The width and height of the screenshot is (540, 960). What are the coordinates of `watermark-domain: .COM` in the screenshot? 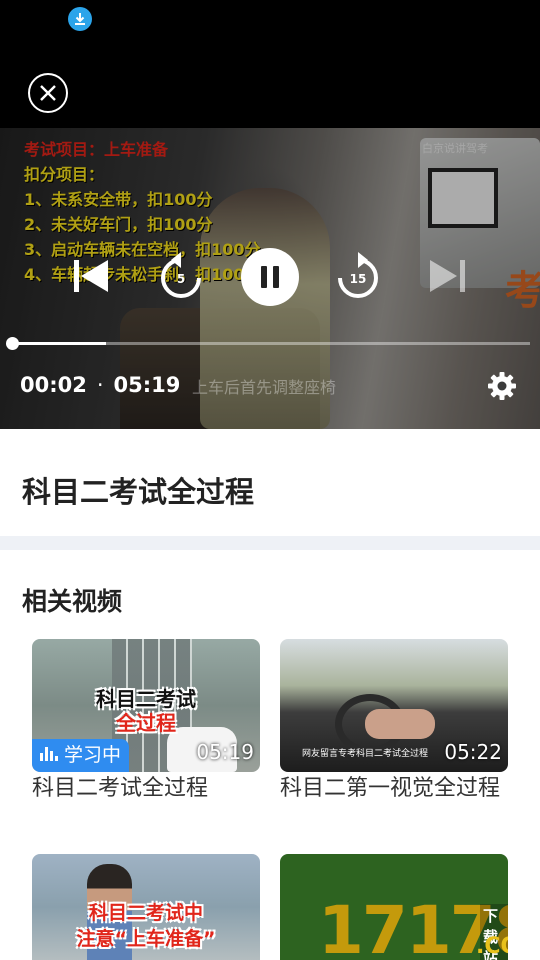 It's located at (492, 946).